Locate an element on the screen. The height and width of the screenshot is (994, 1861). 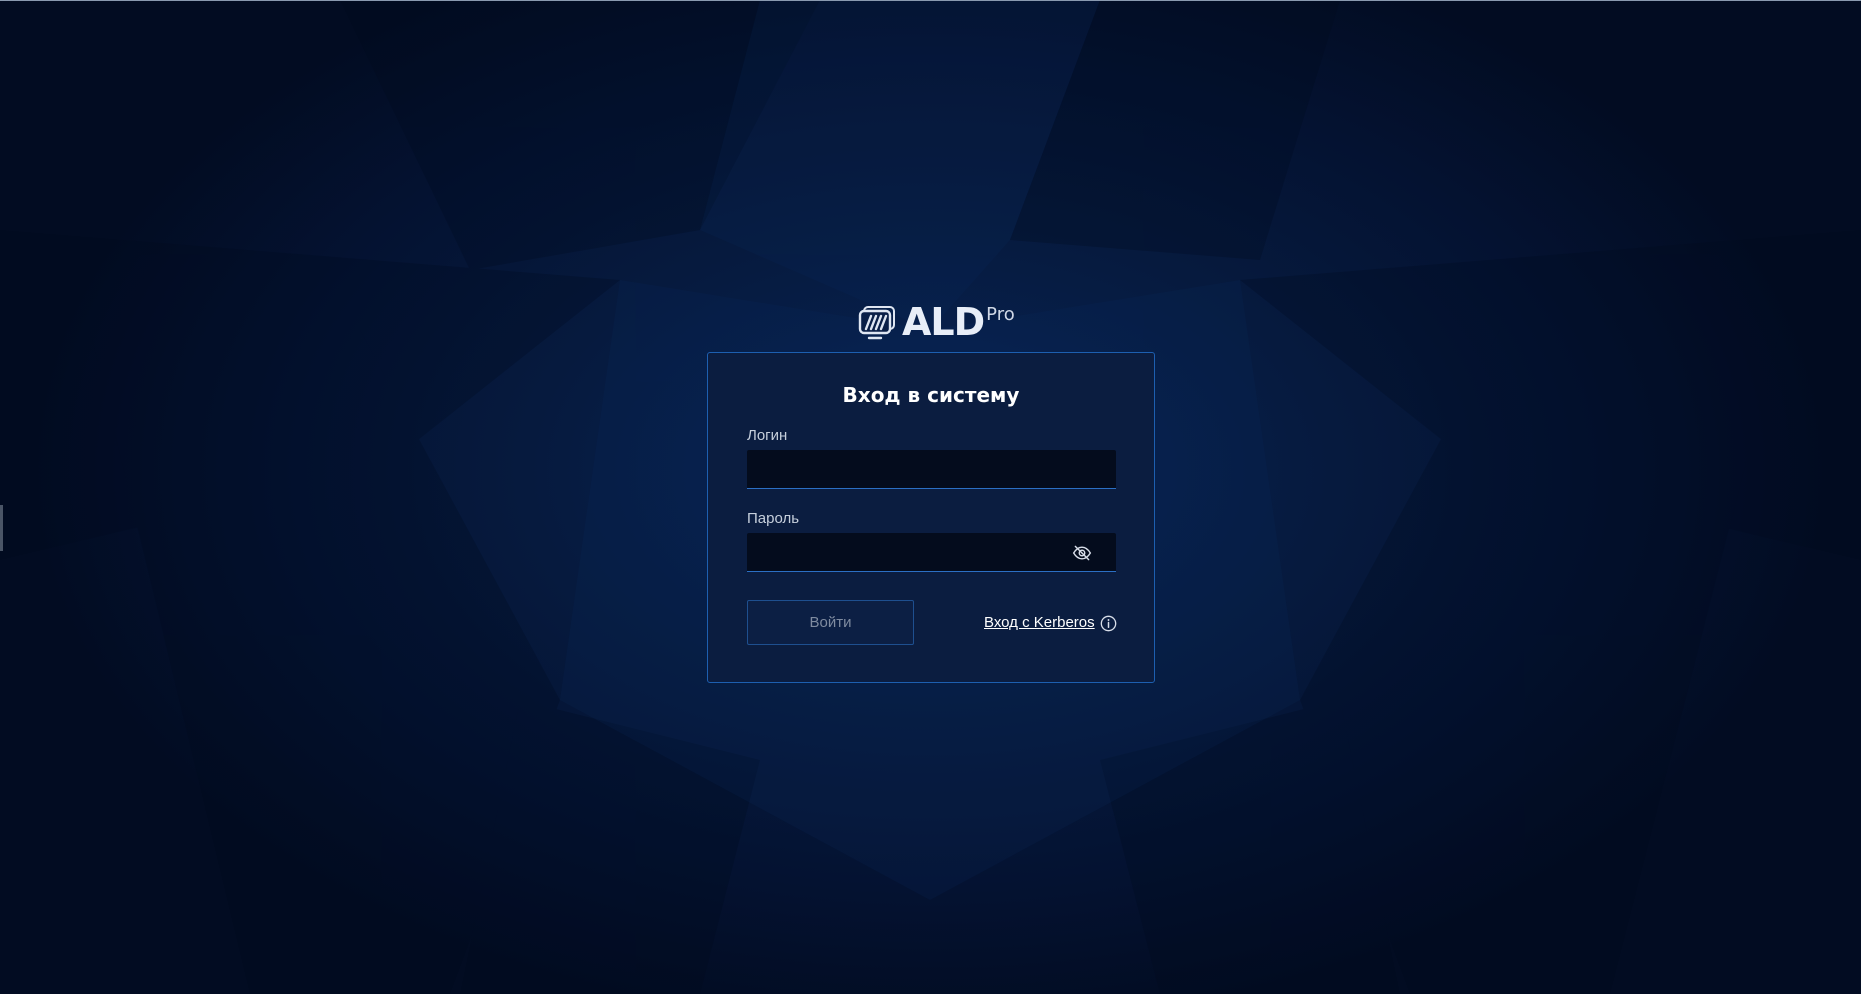
window-top-border is located at coordinates (930, 0).